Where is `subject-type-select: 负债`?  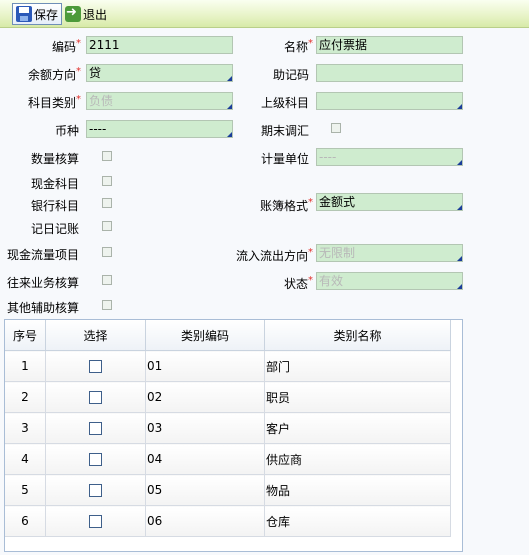 subject-type-select: 负债 is located at coordinates (159, 101).